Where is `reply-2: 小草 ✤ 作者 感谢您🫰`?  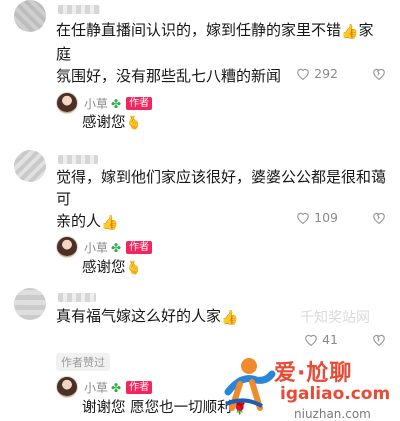
reply-2: 小草 ✤ 作者 感谢您🫰 is located at coordinates (200, 261).